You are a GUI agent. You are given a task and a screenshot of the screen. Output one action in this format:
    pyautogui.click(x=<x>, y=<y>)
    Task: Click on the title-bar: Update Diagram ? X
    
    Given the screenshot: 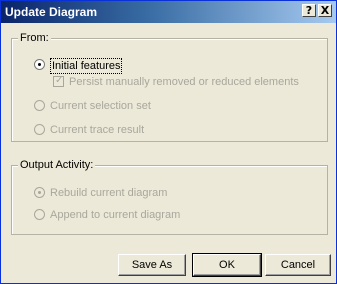 What is the action you would take?
    pyautogui.click(x=168, y=12)
    